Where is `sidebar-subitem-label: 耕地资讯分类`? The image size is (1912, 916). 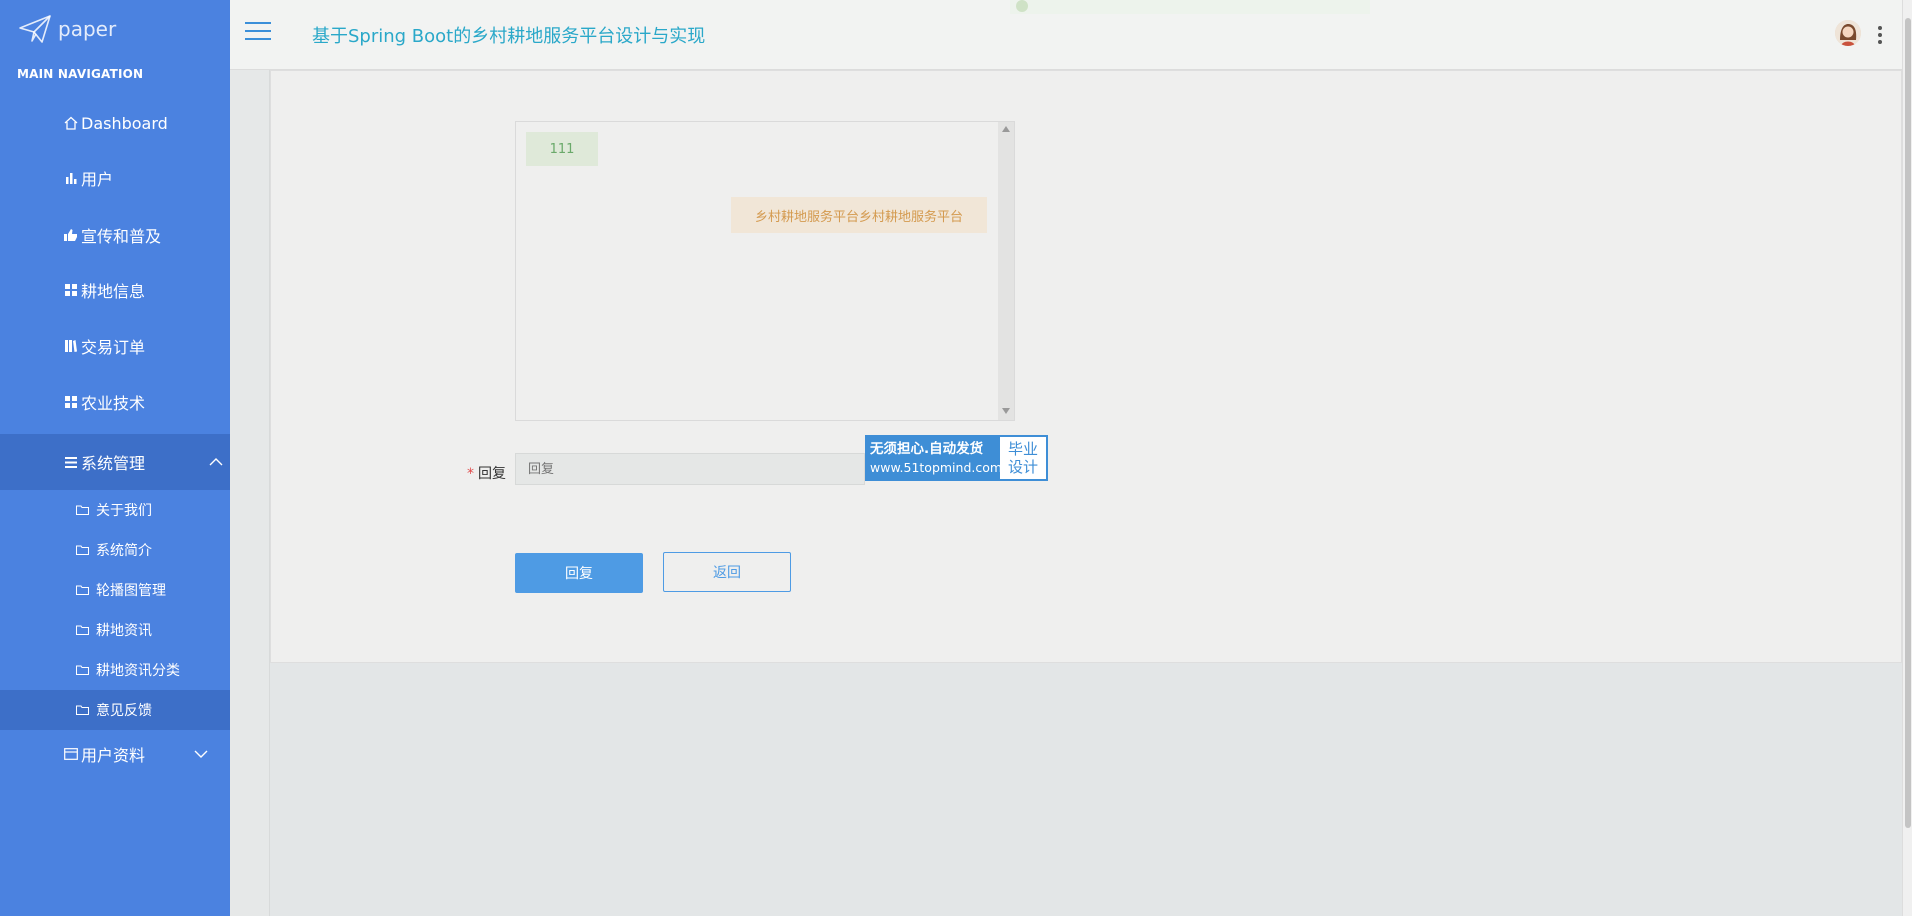
sidebar-subitem-label: 耕地资讯分类 is located at coordinates (138, 671).